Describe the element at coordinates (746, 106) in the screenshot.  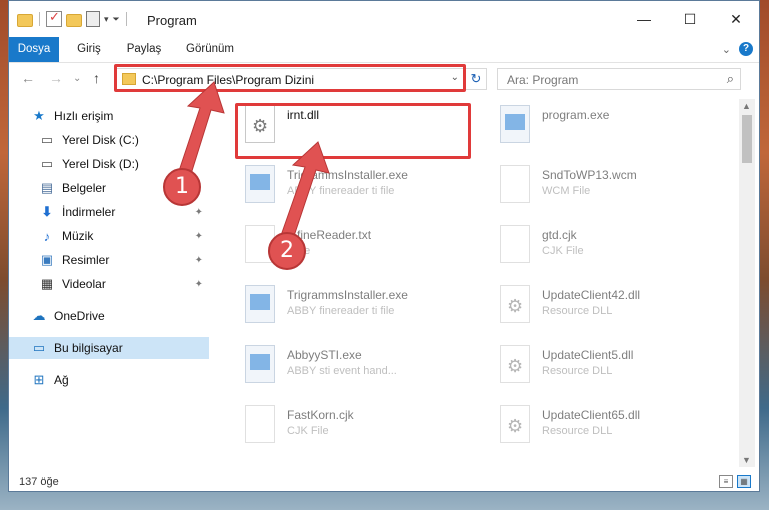
I see `scroll-up-arrow-icon: ▲` at that location.